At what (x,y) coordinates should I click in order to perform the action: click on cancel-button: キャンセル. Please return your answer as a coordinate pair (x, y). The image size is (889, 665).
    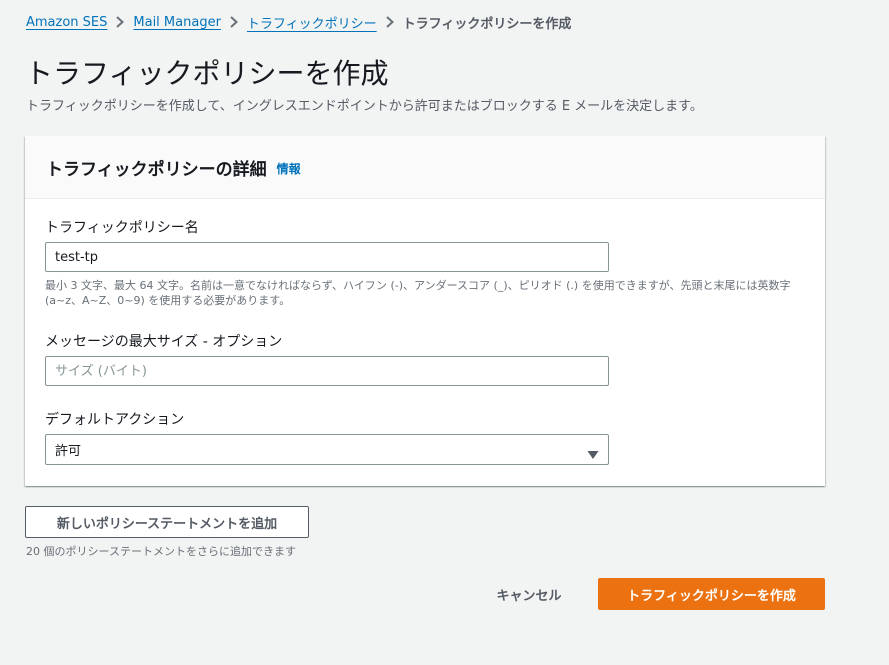
    Looking at the image, I should click on (529, 594).